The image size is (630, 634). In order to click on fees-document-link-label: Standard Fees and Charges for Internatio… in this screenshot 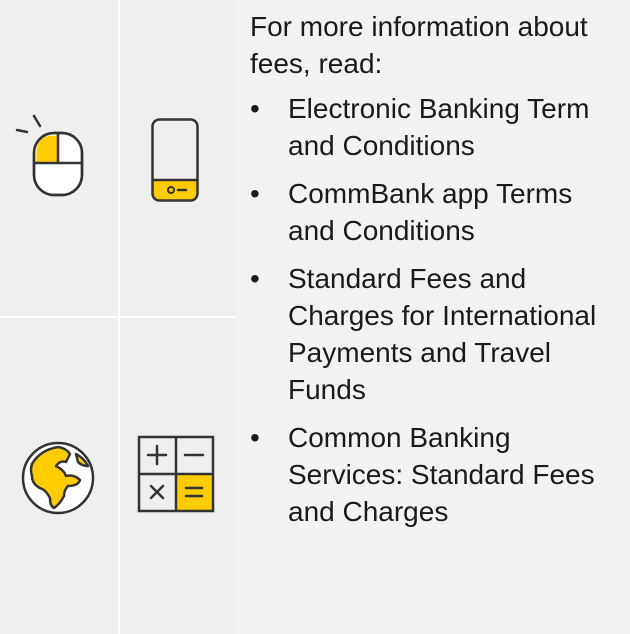, I will do `click(442, 334)`.